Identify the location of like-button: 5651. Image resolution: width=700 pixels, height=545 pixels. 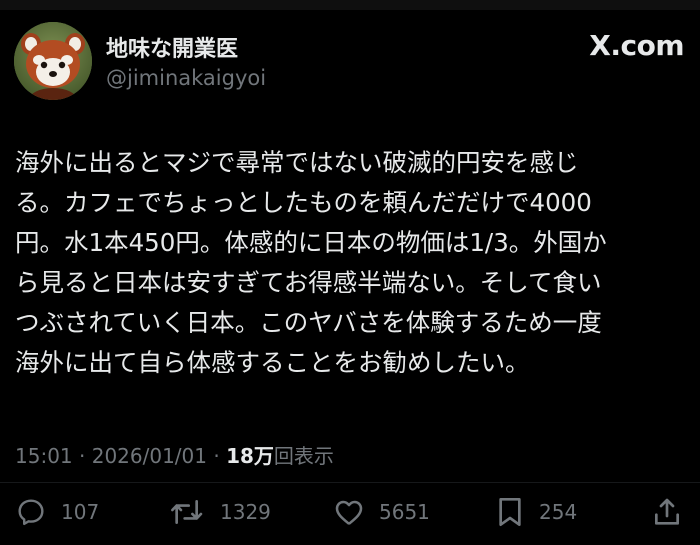
(381, 512).